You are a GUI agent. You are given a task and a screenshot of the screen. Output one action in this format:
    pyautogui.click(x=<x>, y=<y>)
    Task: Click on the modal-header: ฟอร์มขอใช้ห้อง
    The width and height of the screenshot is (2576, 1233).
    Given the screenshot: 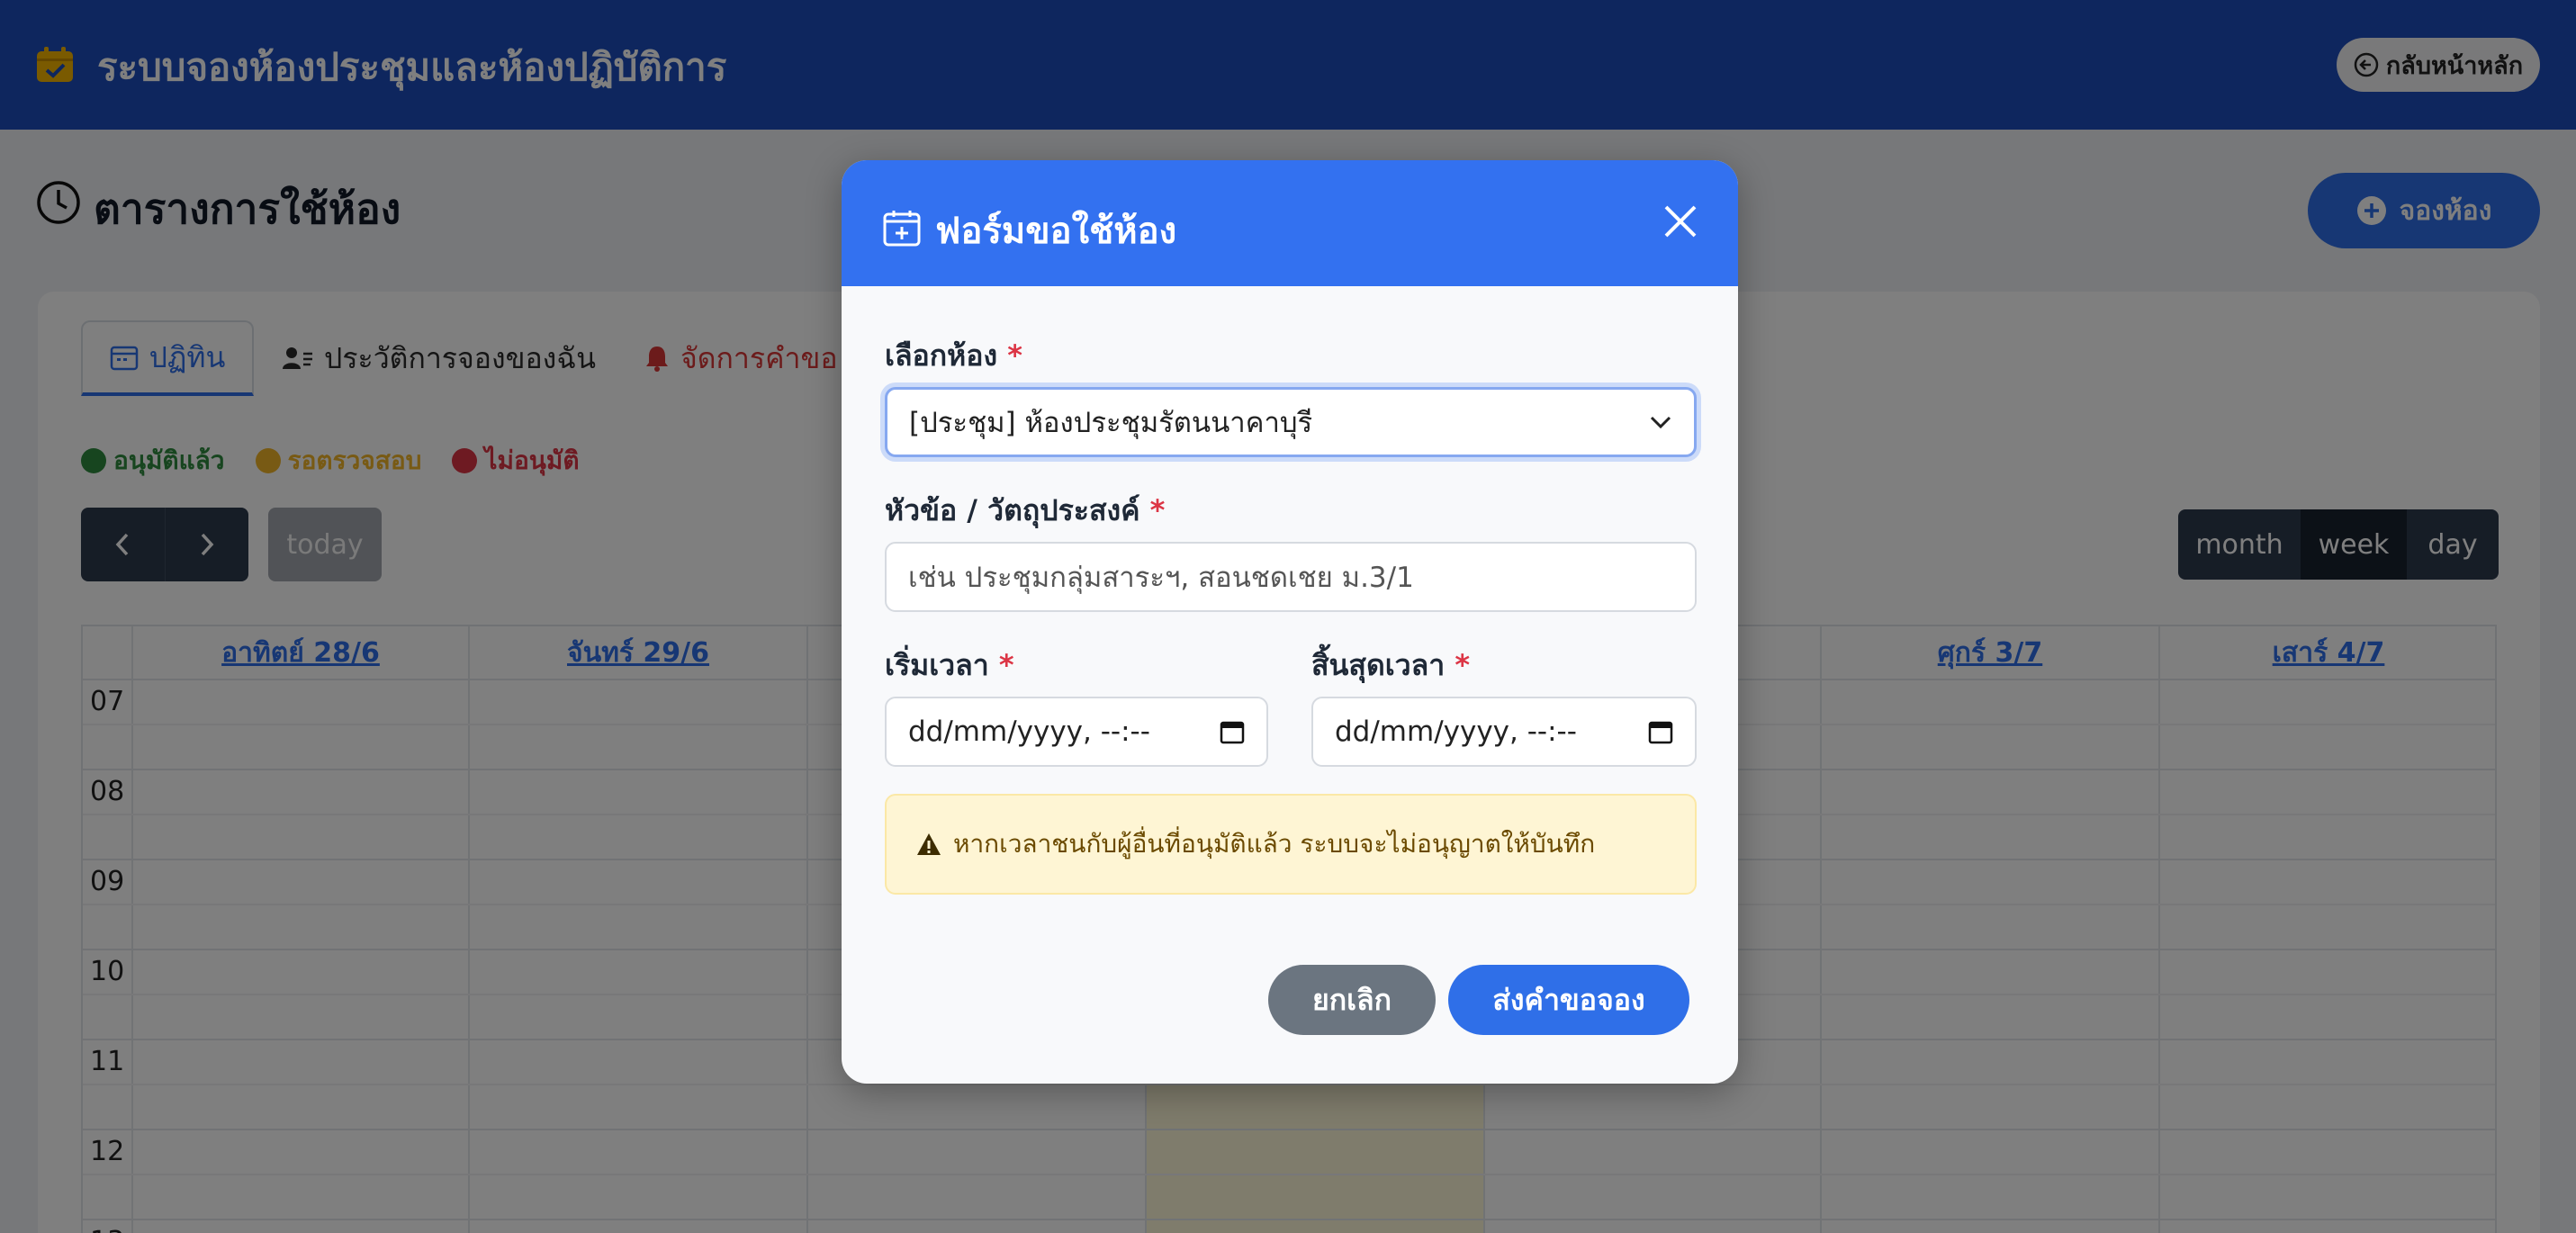 What is the action you would take?
    pyautogui.click(x=1290, y=223)
    